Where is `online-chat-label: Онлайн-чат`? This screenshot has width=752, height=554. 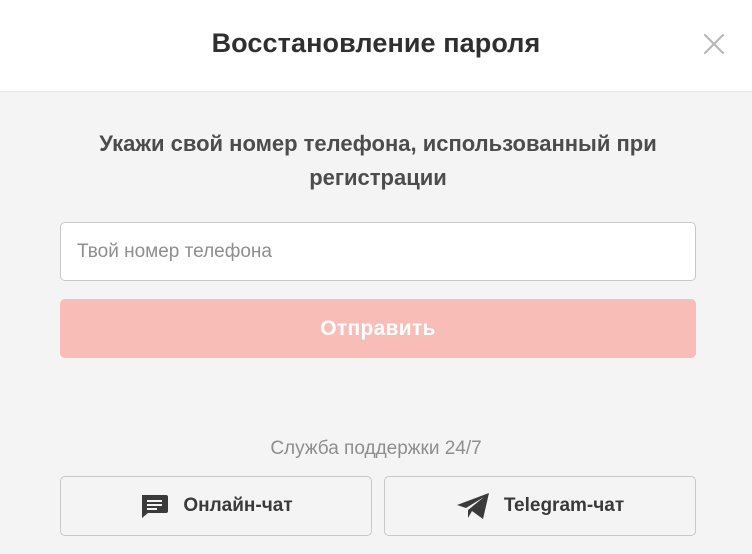 online-chat-label: Онлайн-чат is located at coordinates (238, 505).